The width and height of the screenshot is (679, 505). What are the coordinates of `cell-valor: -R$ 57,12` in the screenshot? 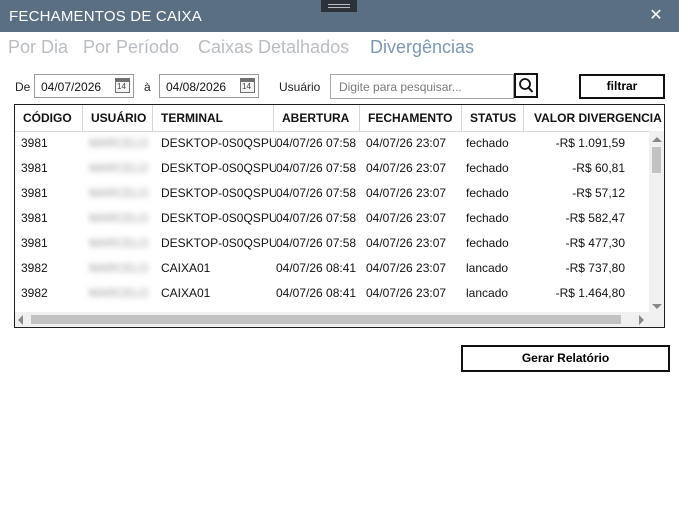 It's located at (598, 193).